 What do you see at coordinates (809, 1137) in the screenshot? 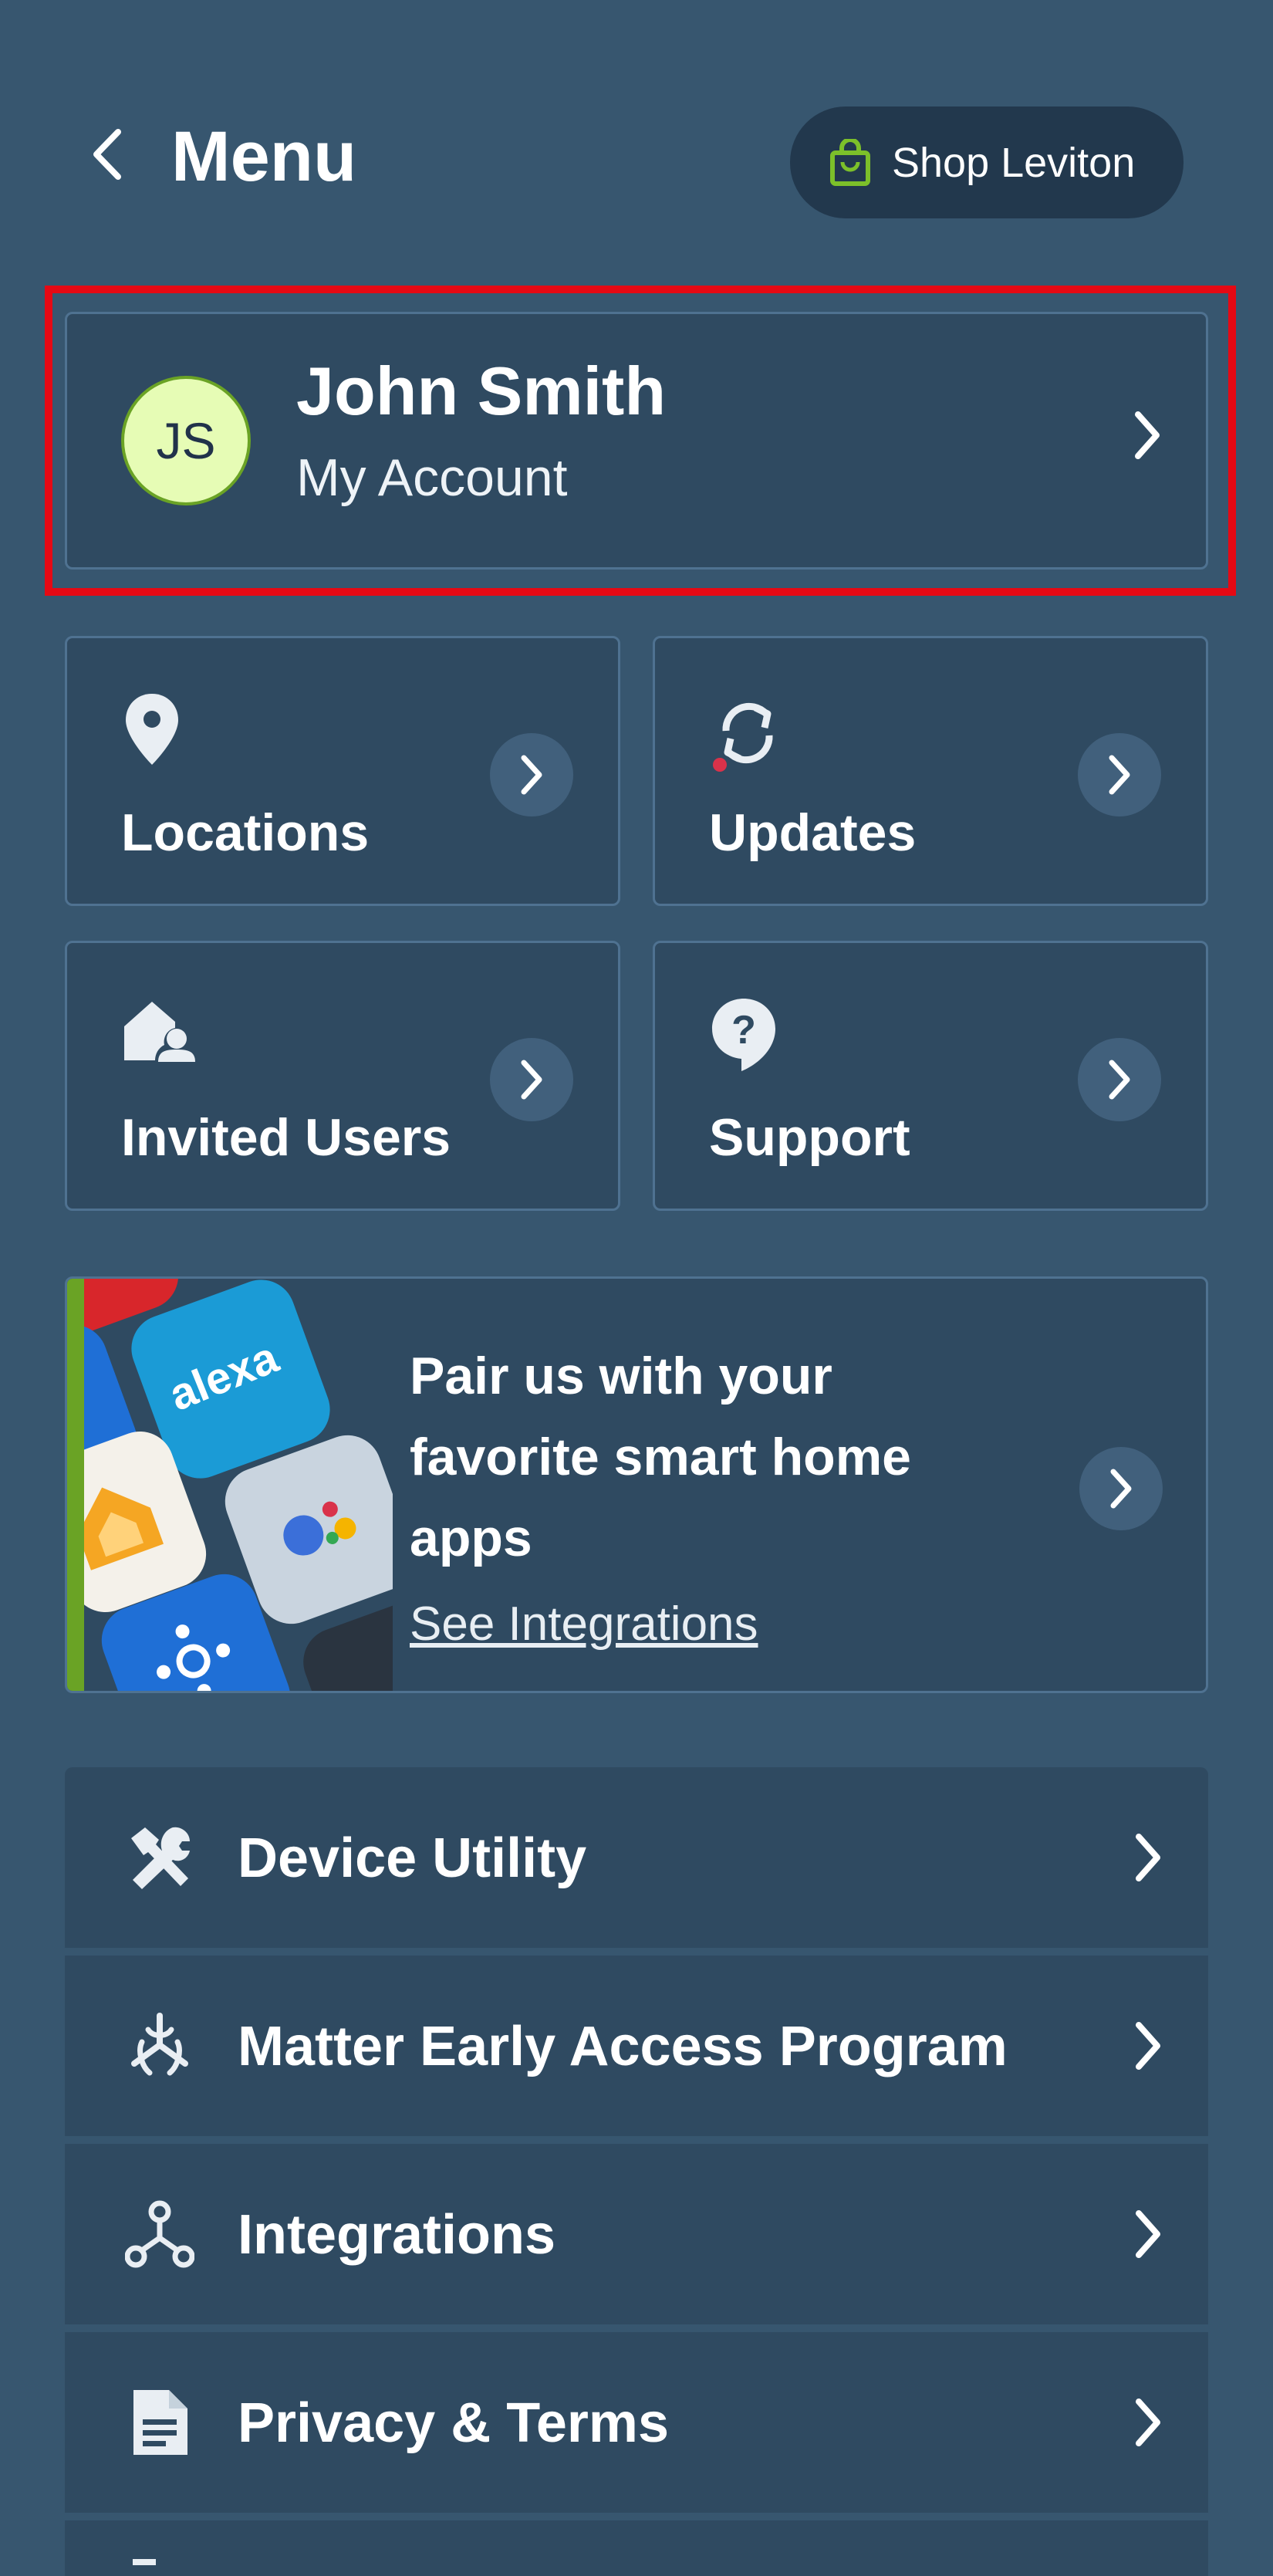
I see `tile-label: Support` at bounding box center [809, 1137].